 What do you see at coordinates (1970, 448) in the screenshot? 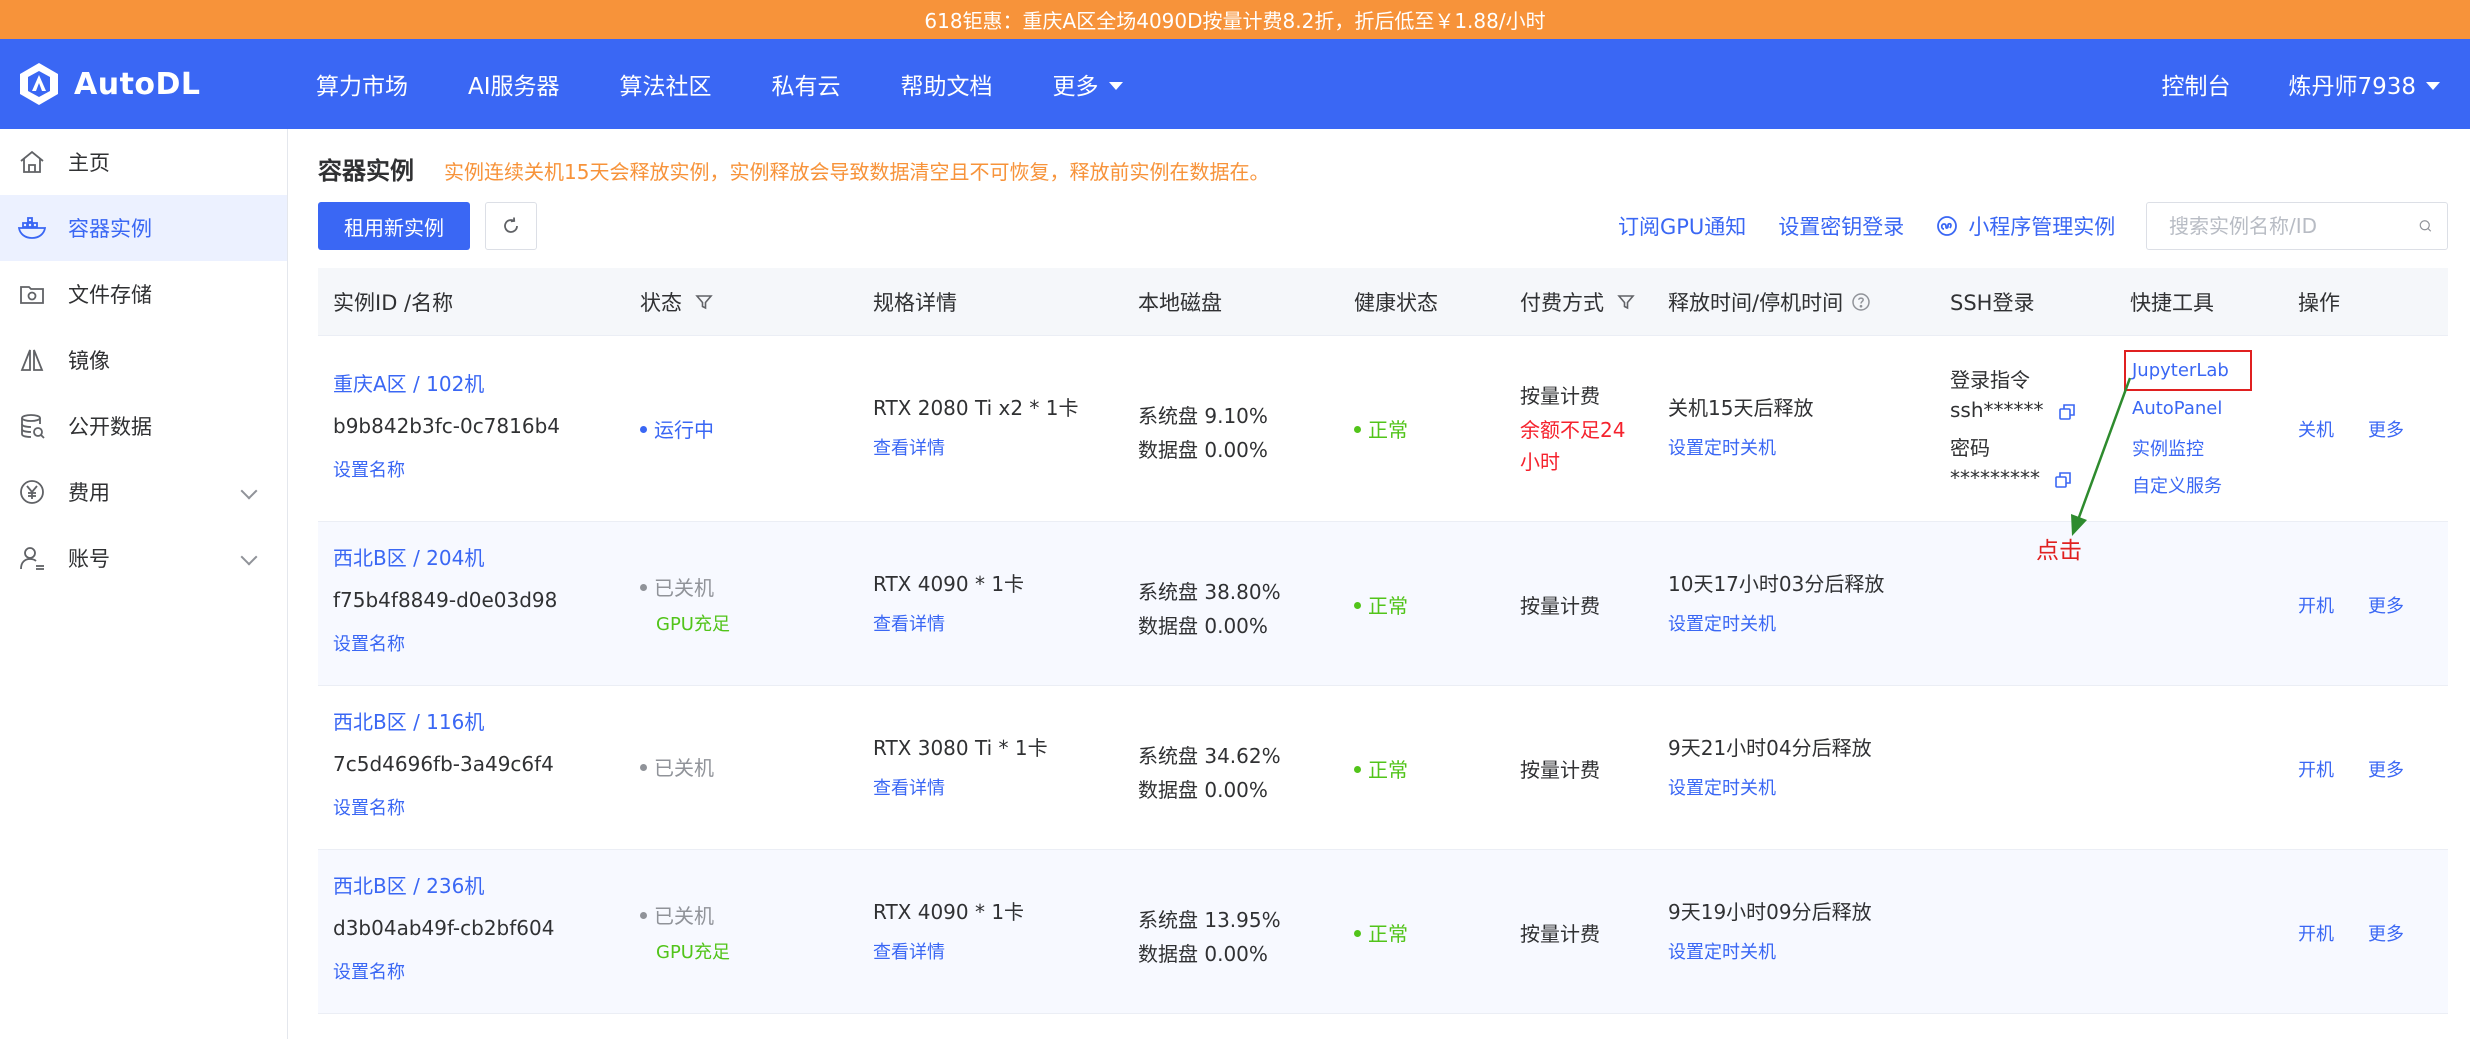
I see `ssh-pwd-label: 密码` at bounding box center [1970, 448].